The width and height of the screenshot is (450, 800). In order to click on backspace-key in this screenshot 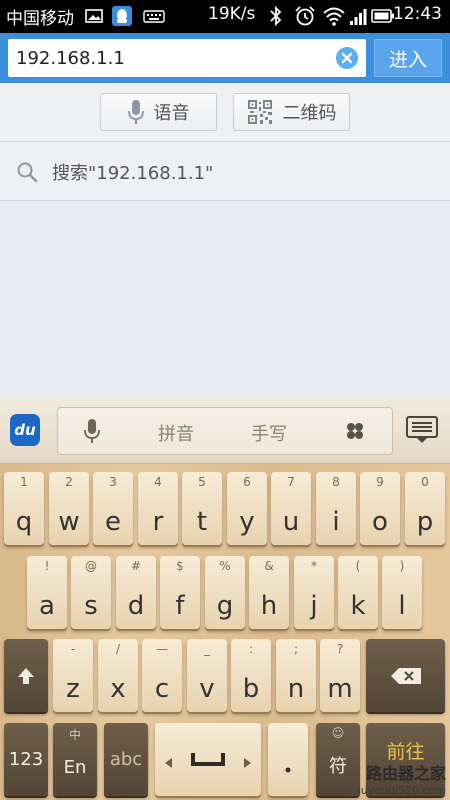, I will do `click(405, 675)`.